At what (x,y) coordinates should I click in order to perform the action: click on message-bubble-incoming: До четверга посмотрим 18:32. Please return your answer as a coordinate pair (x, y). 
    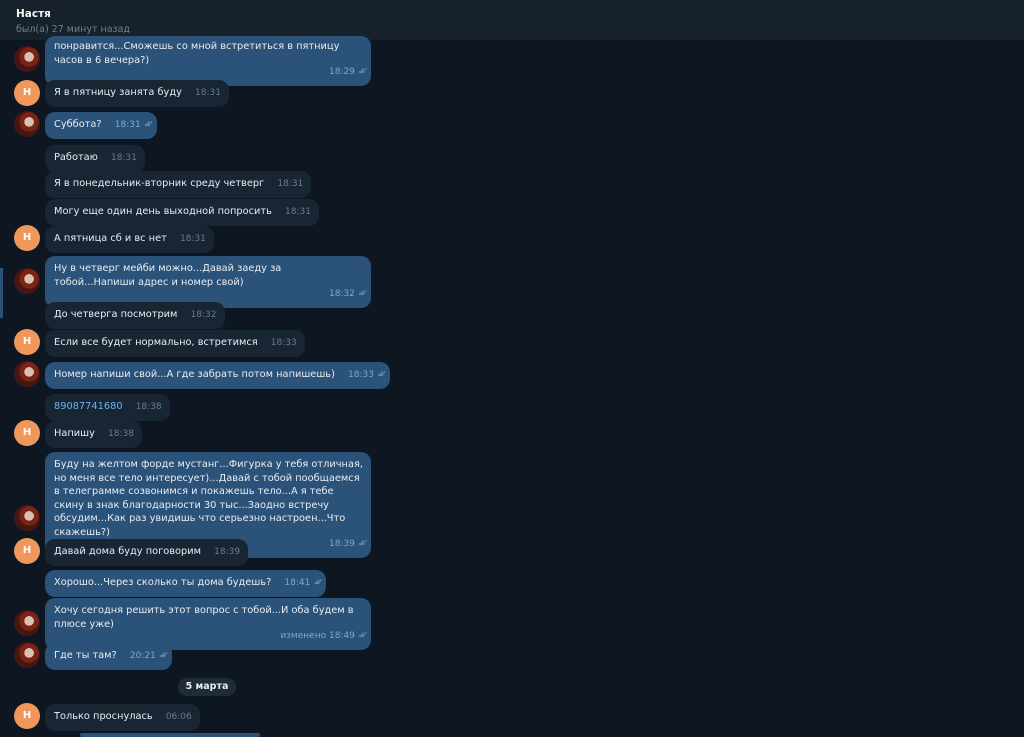
    Looking at the image, I should click on (135, 315).